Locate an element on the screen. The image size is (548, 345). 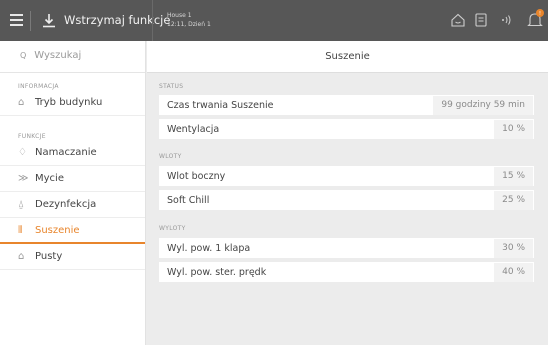
row-value: 10 % is located at coordinates (513, 129).